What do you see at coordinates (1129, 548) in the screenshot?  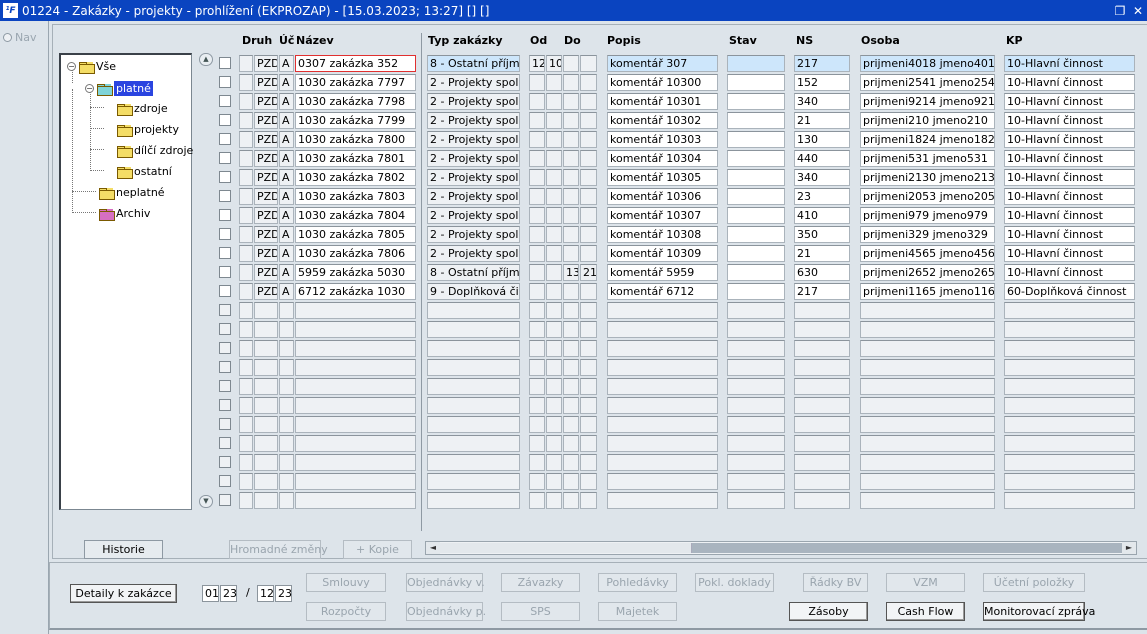 I see `scroll-right-icon: ►` at bounding box center [1129, 548].